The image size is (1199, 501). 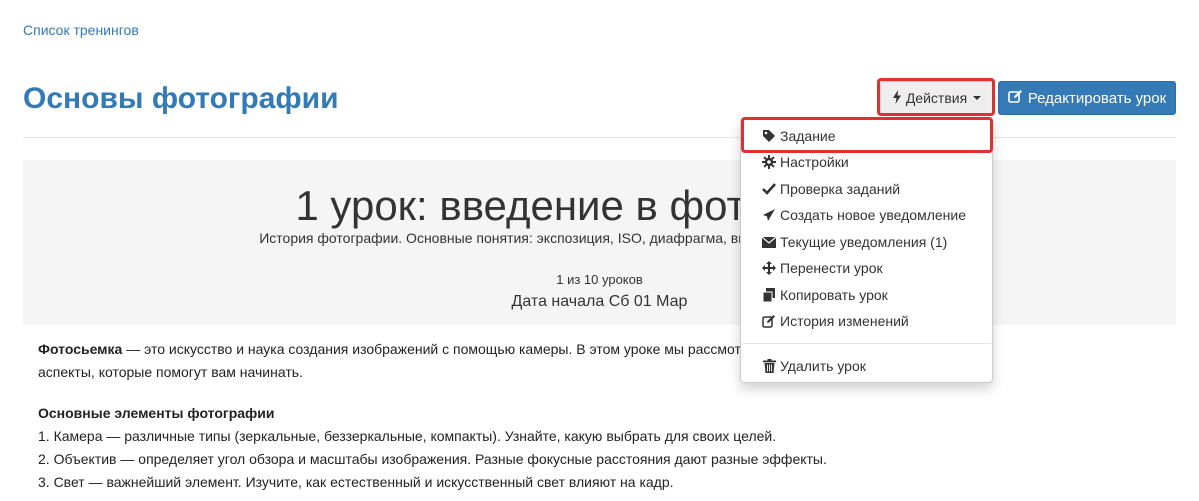 What do you see at coordinates (769, 136) in the screenshot?
I see `tag-icon` at bounding box center [769, 136].